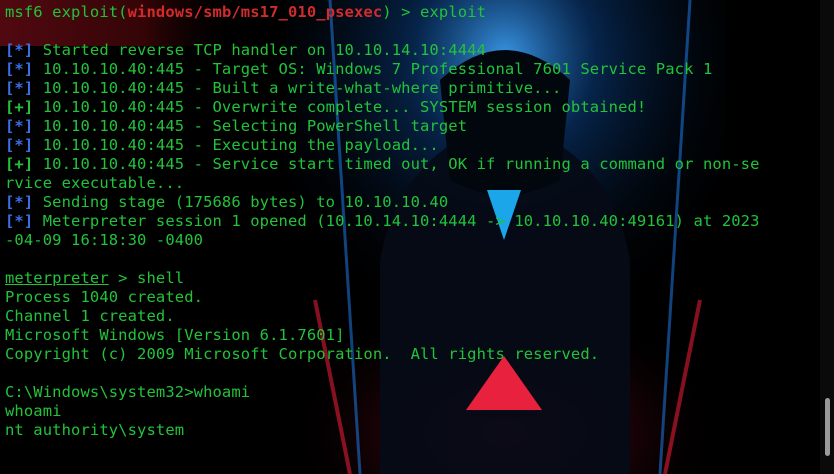 The image size is (834, 474). What do you see at coordinates (175, 335) in the screenshot?
I see `shell-output-line: Microsoft Windows [Version 6.1.7601]` at bounding box center [175, 335].